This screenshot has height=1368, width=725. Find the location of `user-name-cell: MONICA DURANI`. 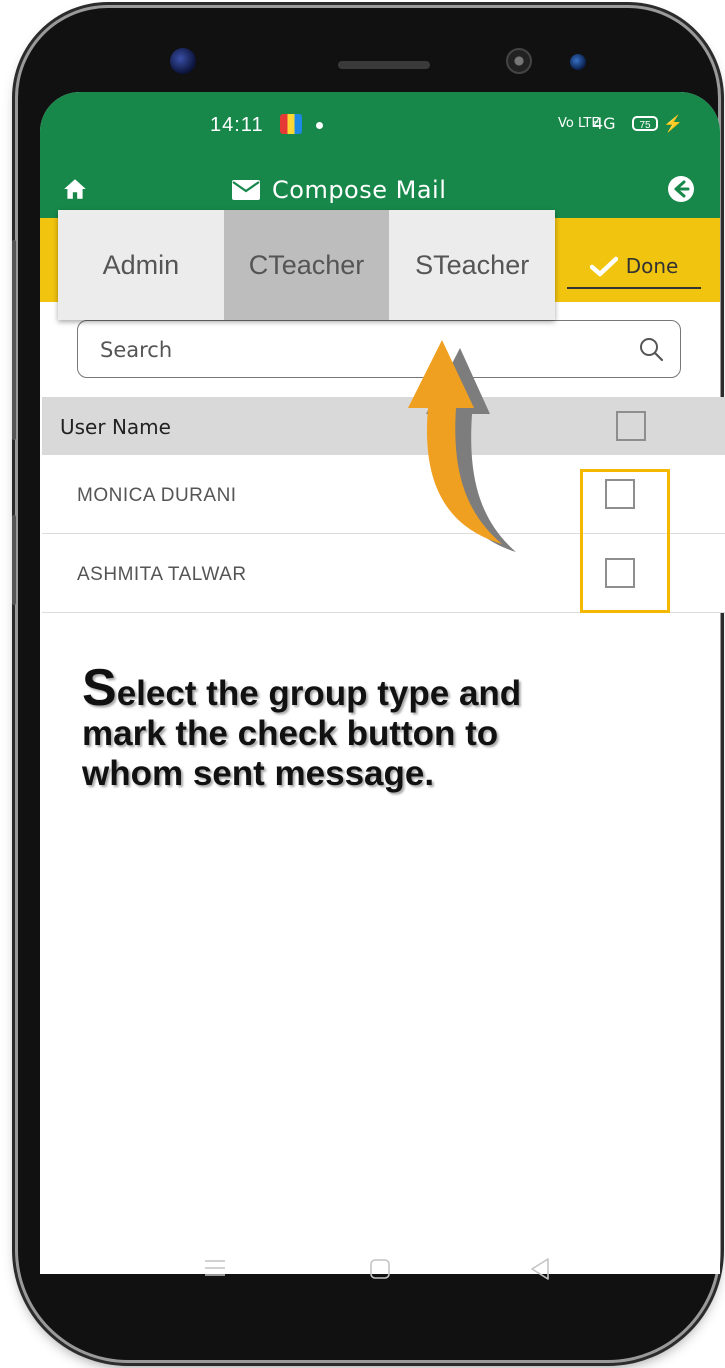

user-name-cell: MONICA DURANI is located at coordinates (157, 495).